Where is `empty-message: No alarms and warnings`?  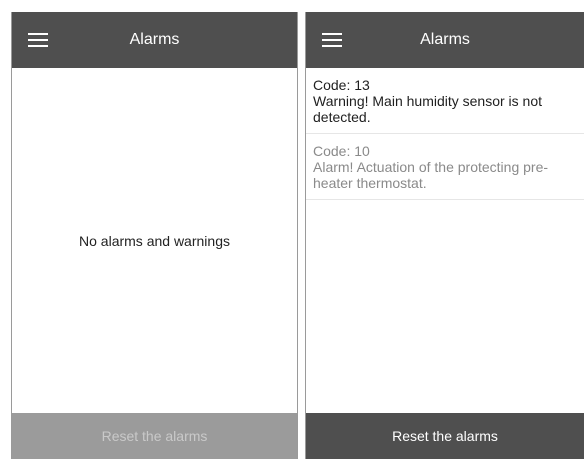
empty-message: No alarms and warnings is located at coordinates (154, 240).